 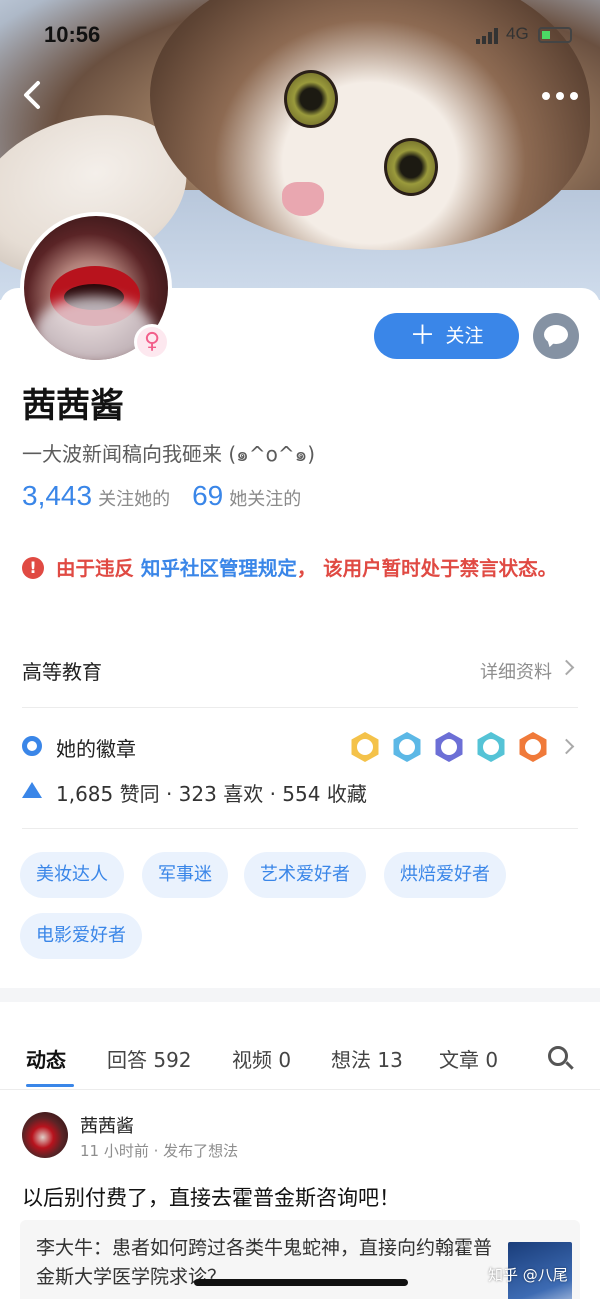 I want to click on profile-name: 茜茜酱, so click(x=73, y=406).